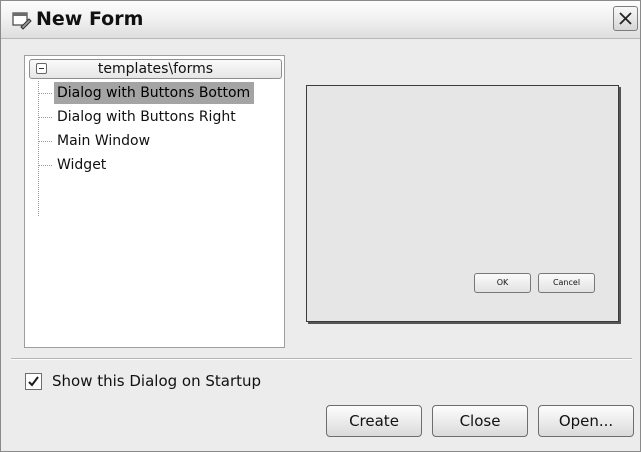  I want to click on tree-root-templates-forms: templates\forms, so click(155, 69).